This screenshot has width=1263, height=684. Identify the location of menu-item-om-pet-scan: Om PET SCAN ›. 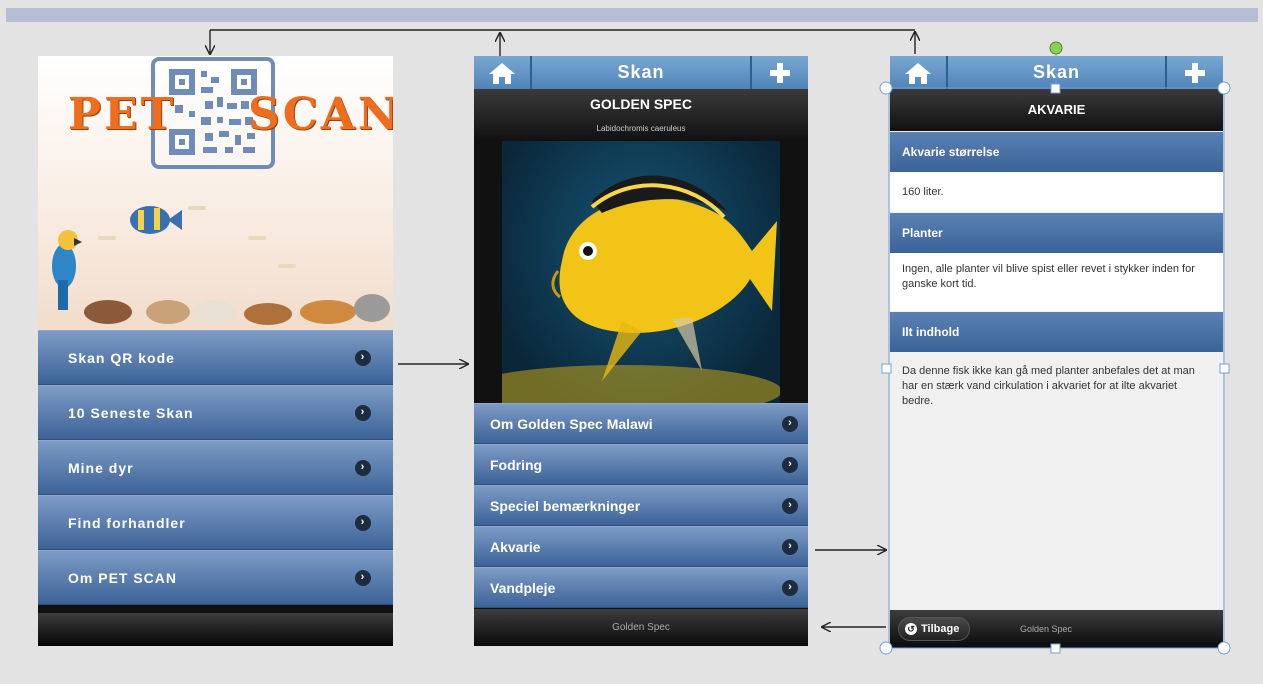
(215, 577).